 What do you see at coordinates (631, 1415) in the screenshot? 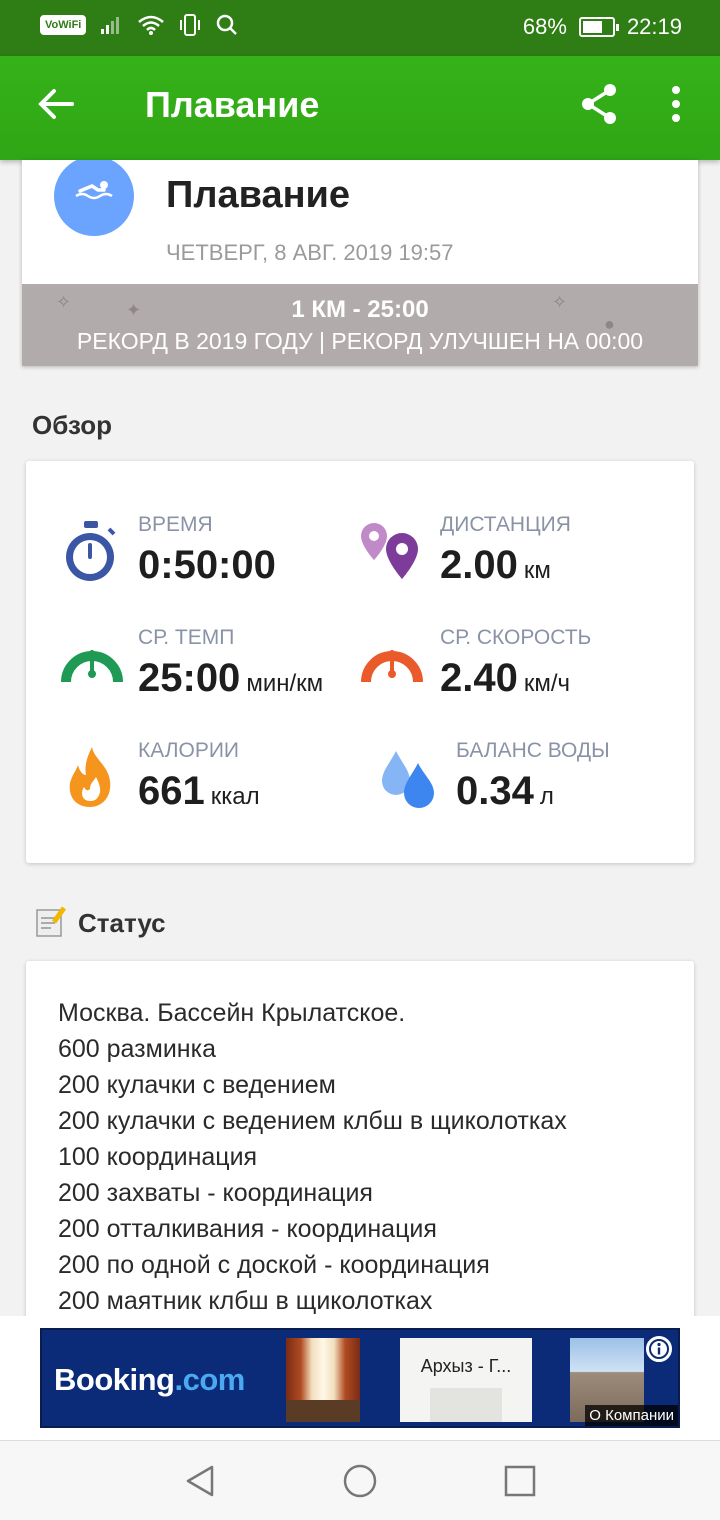
I see `company-link: О Компании` at bounding box center [631, 1415].